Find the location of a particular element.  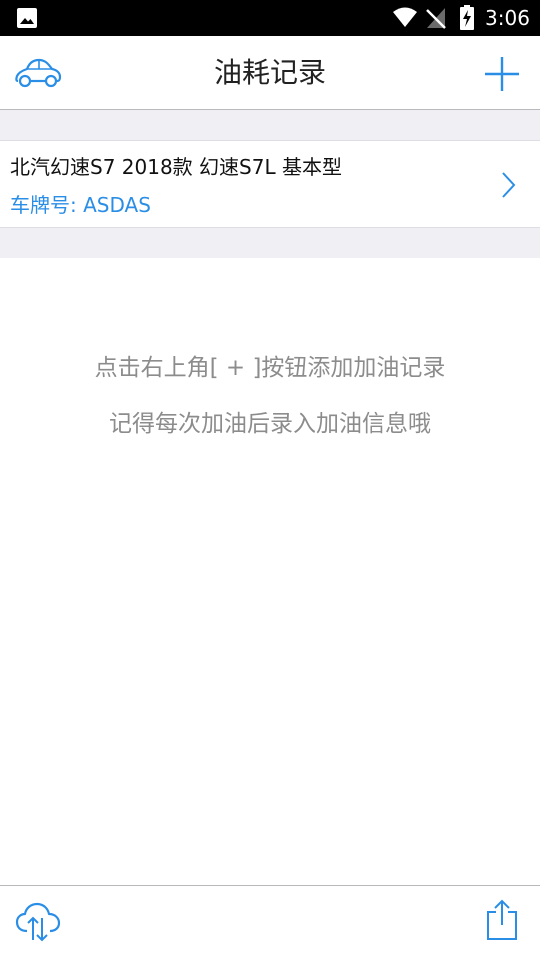

add-record-button is located at coordinates (502, 74).